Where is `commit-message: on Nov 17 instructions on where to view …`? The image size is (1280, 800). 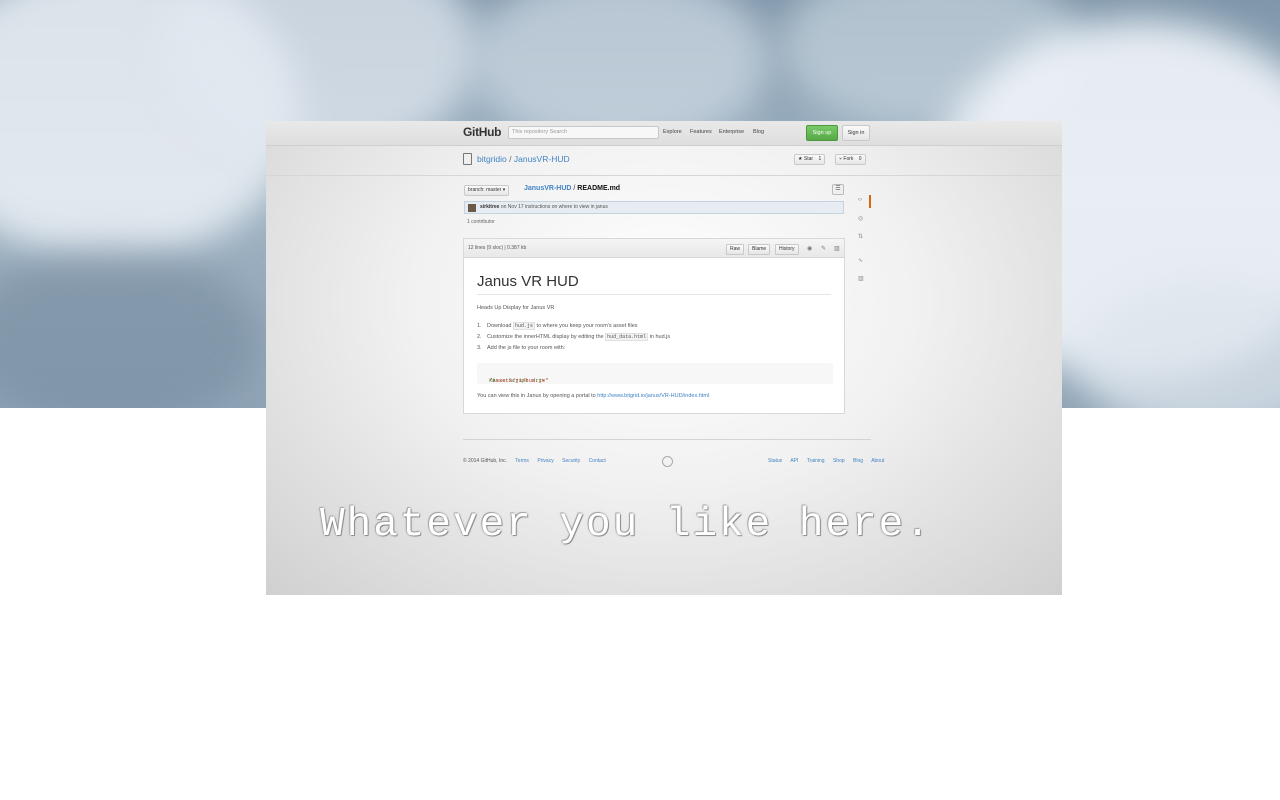 commit-message: on Nov 17 instructions on where to view … is located at coordinates (554, 207).